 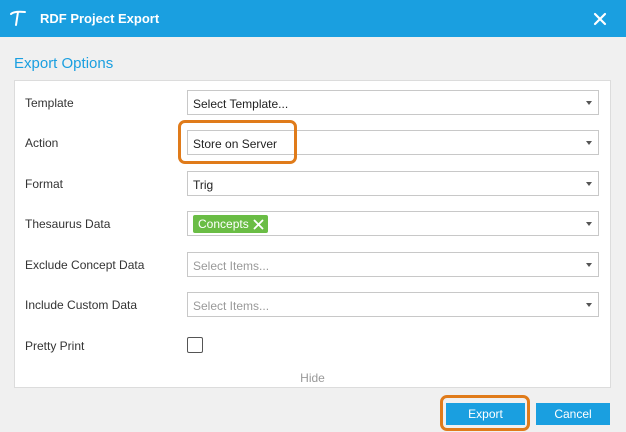 What do you see at coordinates (55, 346) in the screenshot?
I see `pretty-print-label: Pretty Print` at bounding box center [55, 346].